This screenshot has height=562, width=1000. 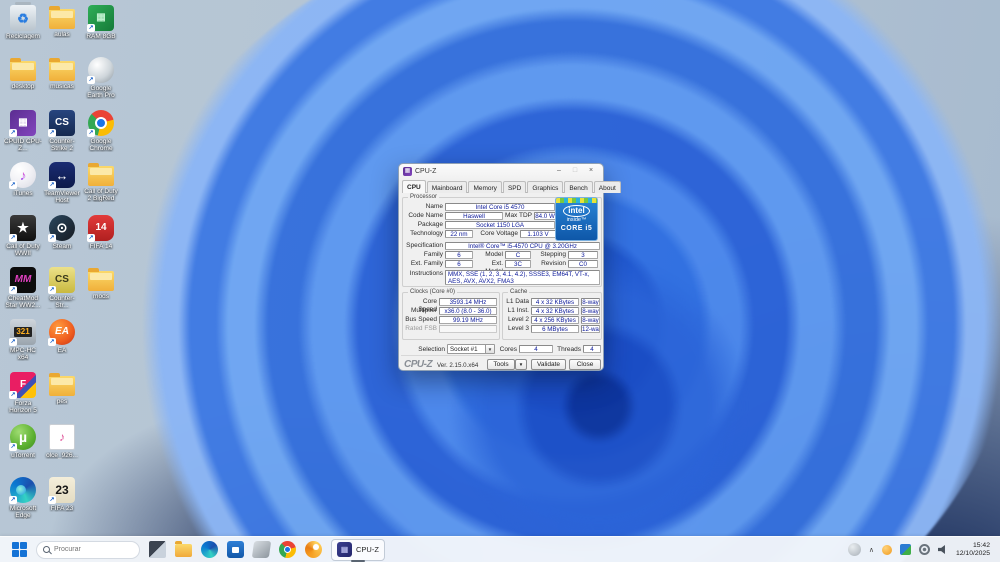 I want to click on utorrent-icon: µ ↗, so click(x=22, y=438).